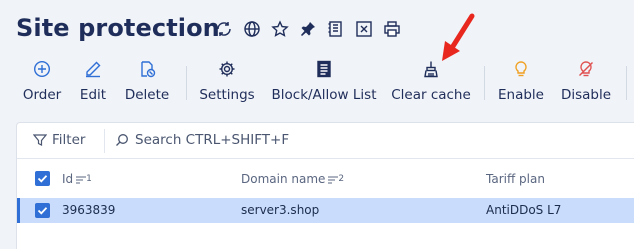 This screenshot has height=249, width=634. Describe the element at coordinates (292, 179) in the screenshot. I see `column-header-domain-name: Domain name 2` at that location.